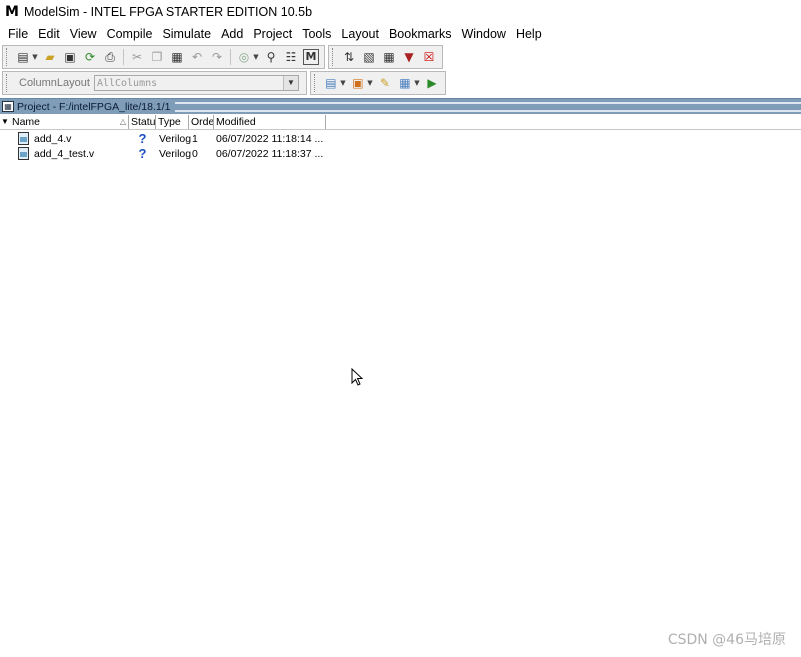 Image resolution: width=801 pixels, height=657 pixels. I want to click on mouse-cursor-icon, so click(357, 377).